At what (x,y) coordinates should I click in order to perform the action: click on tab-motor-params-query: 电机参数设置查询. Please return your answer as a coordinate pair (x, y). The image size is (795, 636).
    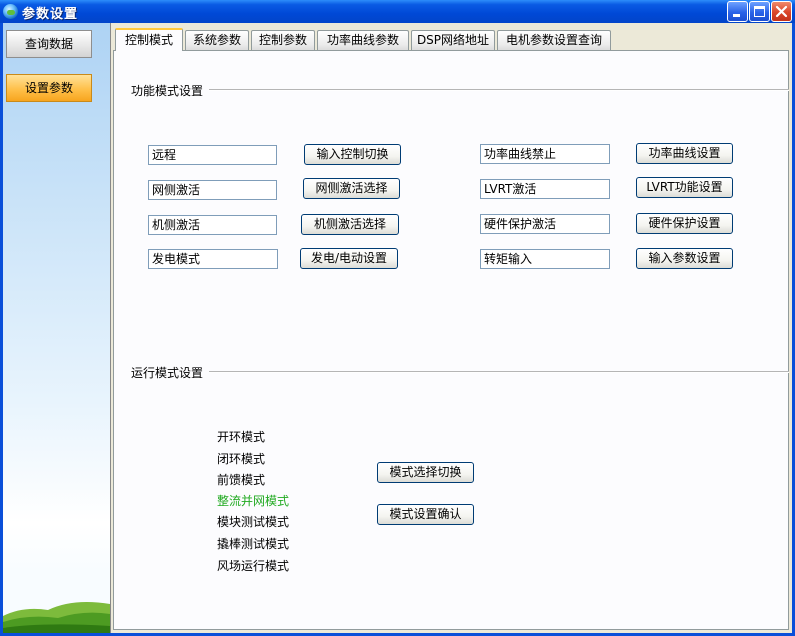
    Looking at the image, I should click on (554, 40).